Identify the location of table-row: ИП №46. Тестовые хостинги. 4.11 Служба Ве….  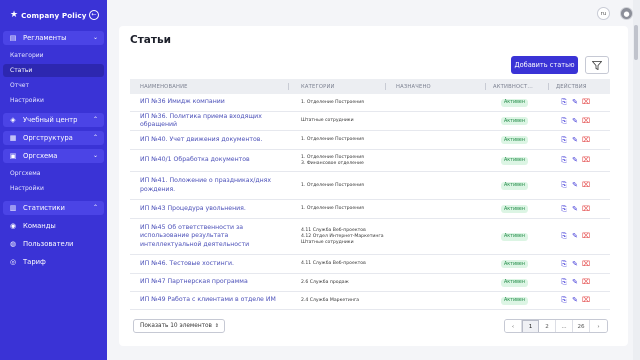
(370, 264).